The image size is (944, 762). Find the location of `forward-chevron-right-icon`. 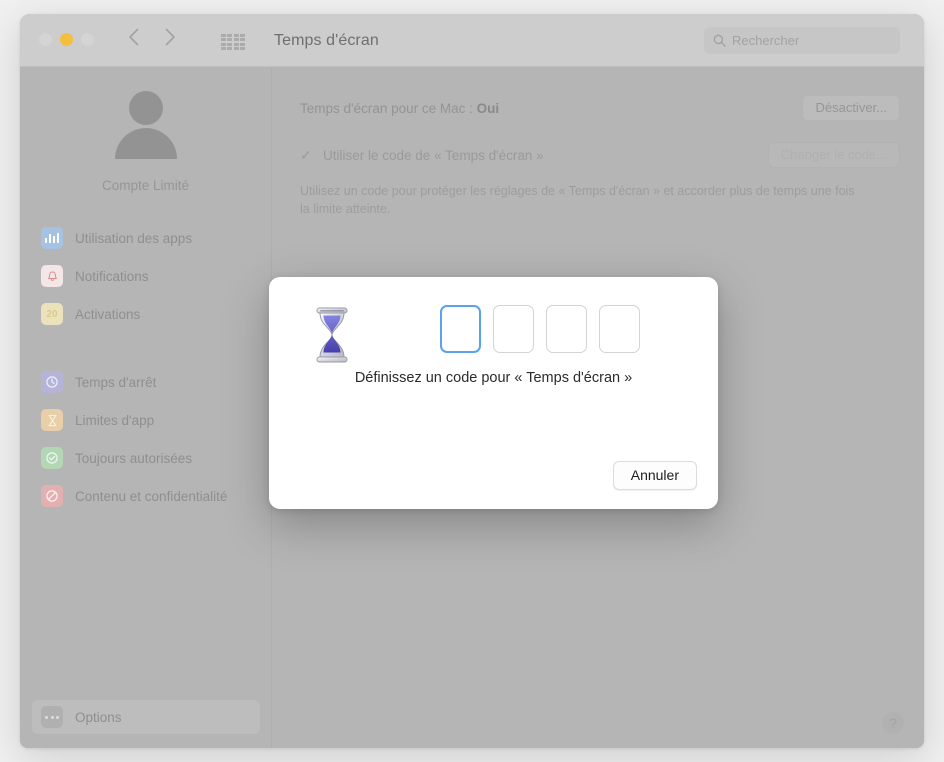

forward-chevron-right-icon is located at coordinates (170, 37).